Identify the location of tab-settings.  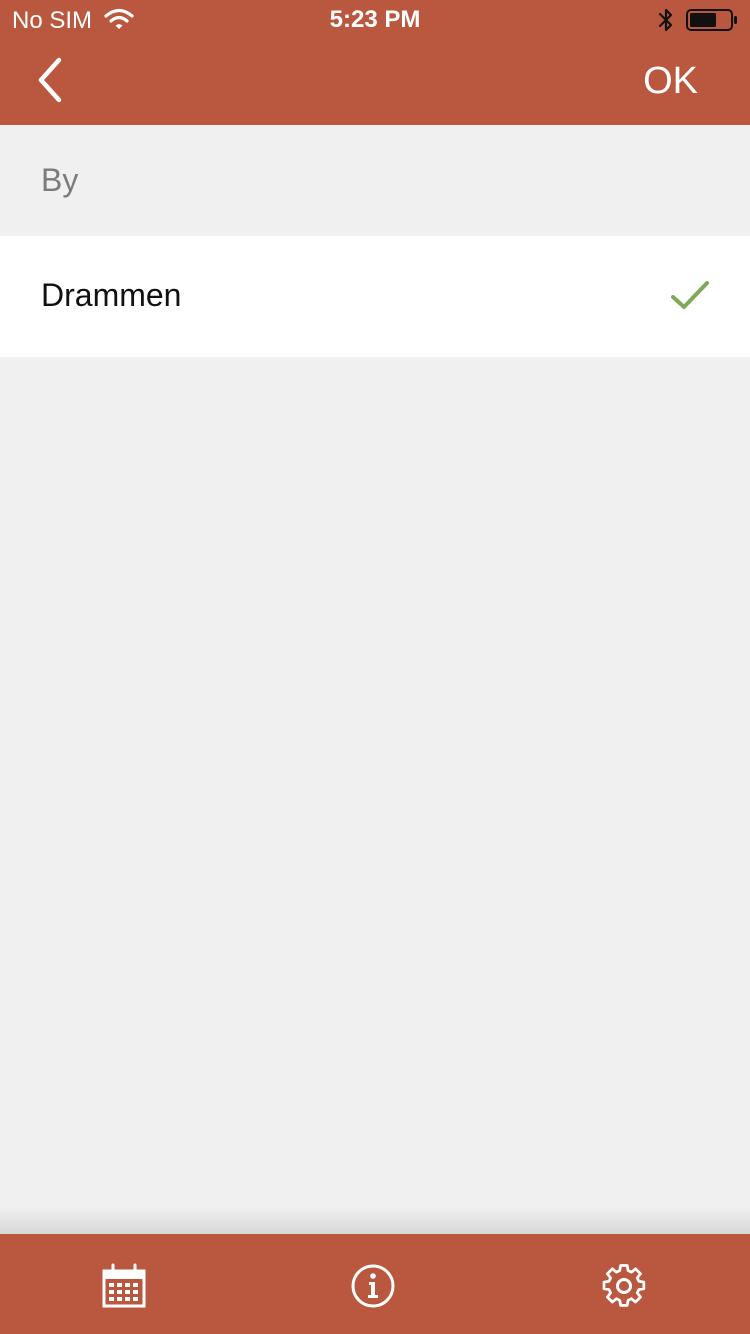
(625, 1284).